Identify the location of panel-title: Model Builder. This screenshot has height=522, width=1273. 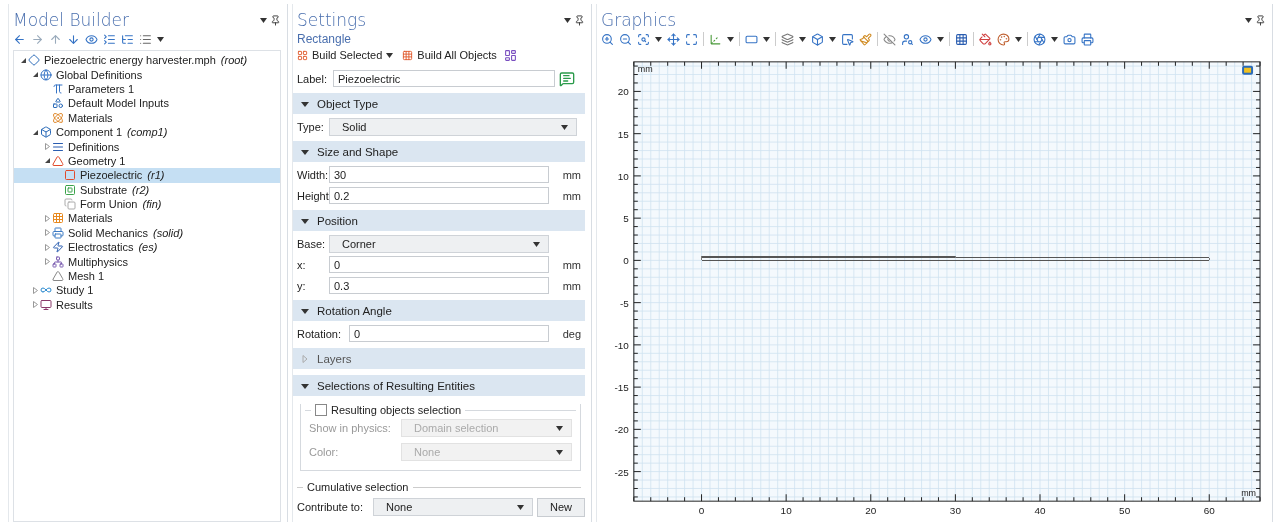
(71, 20).